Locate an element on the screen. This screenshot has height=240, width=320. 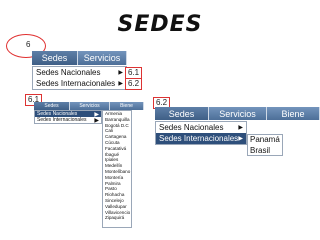
city-item: Valledupar is located at coordinates (117, 207).